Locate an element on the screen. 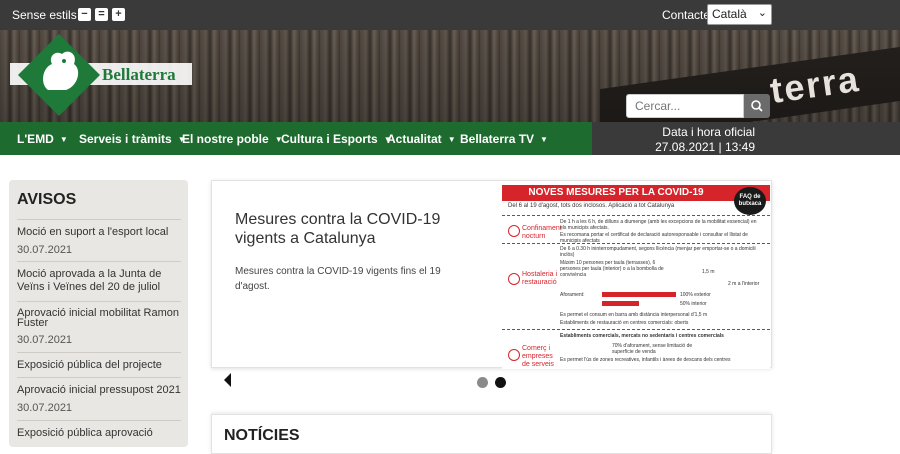 The height and width of the screenshot is (454, 900). section-label: Confinament nocturn is located at coordinates (542, 232).